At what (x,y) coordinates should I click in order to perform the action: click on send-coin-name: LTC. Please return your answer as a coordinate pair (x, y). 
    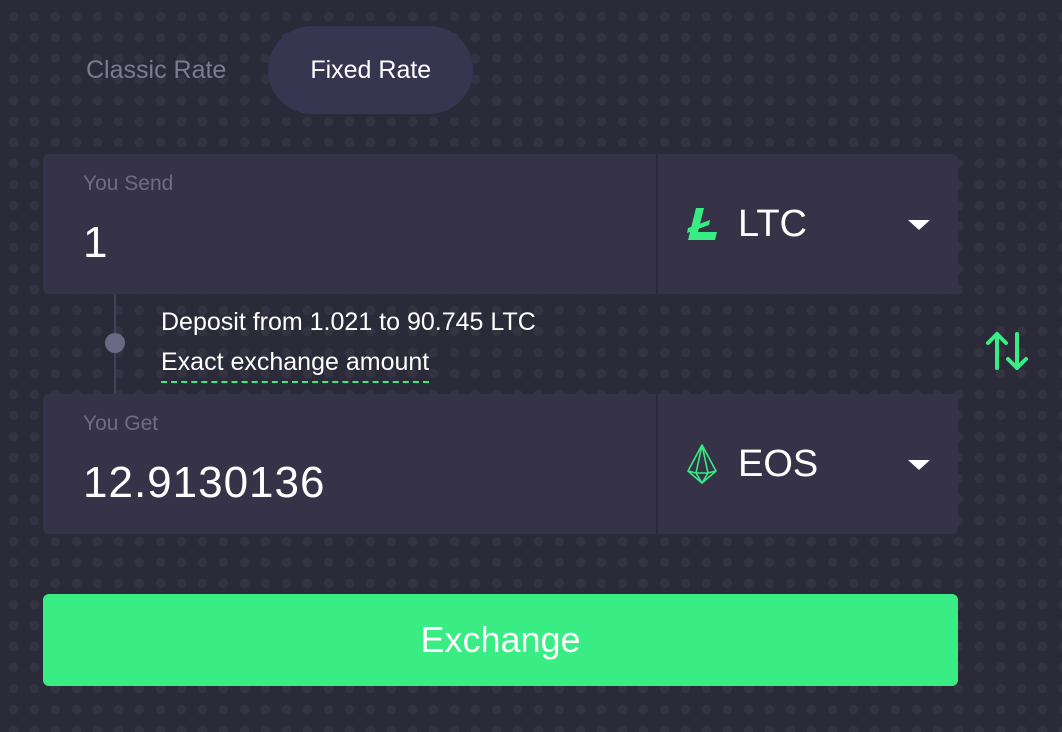
    Looking at the image, I should click on (772, 223).